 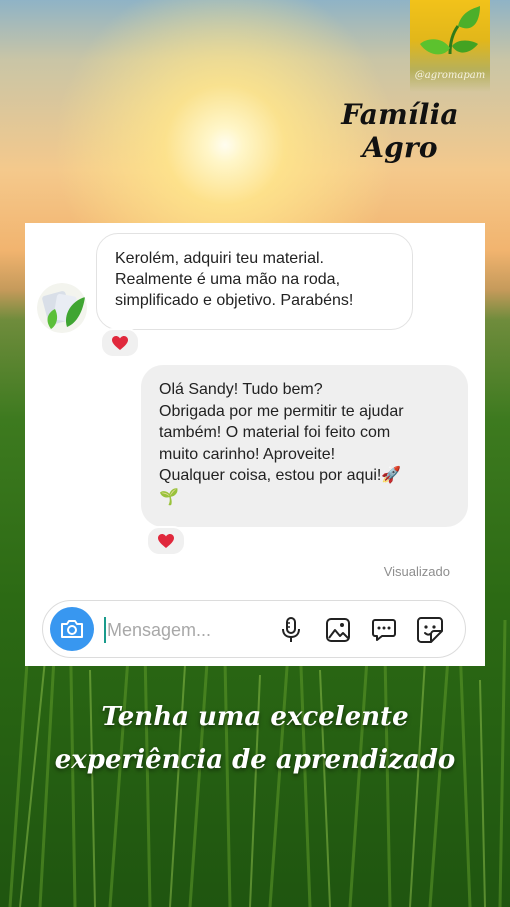 What do you see at coordinates (450, 30) in the screenshot?
I see `leaf-logo-icon` at bounding box center [450, 30].